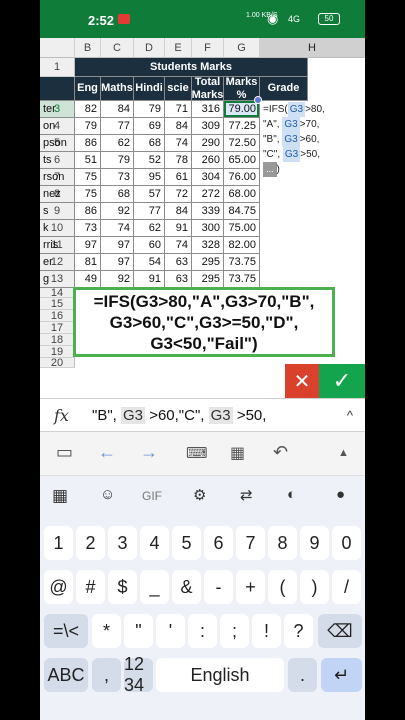  I want to click on key-1: 1, so click(58, 543).